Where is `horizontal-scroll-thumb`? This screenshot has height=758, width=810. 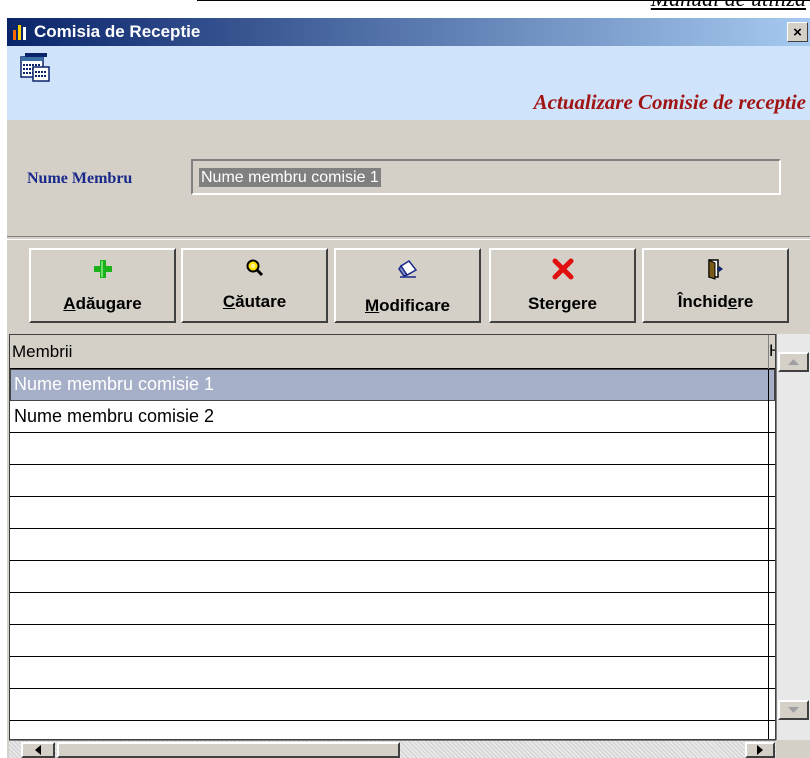 horizontal-scroll-thumb is located at coordinates (228, 750).